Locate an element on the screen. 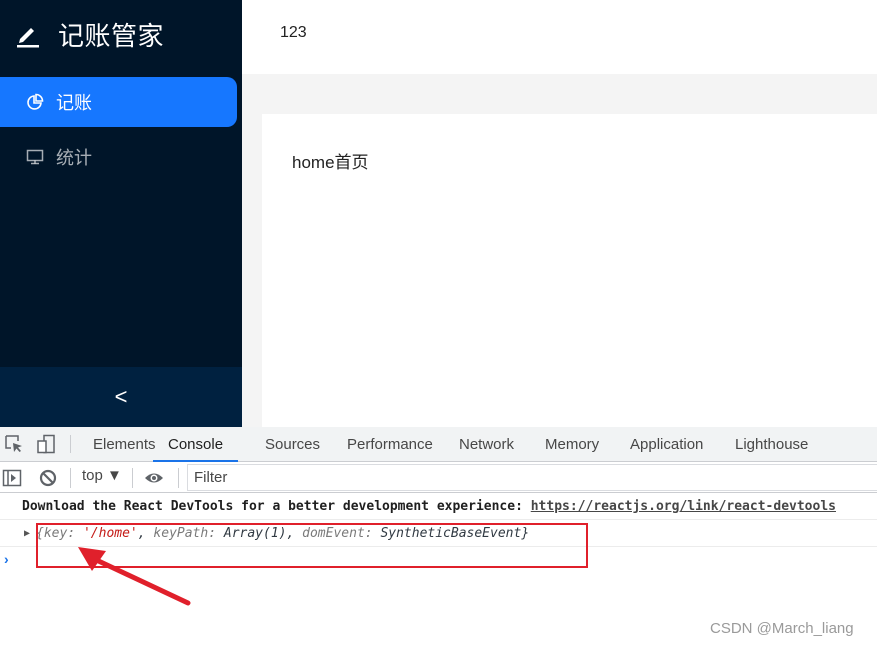 This screenshot has height=648, width=877. desktop-icon is located at coordinates (35, 157).